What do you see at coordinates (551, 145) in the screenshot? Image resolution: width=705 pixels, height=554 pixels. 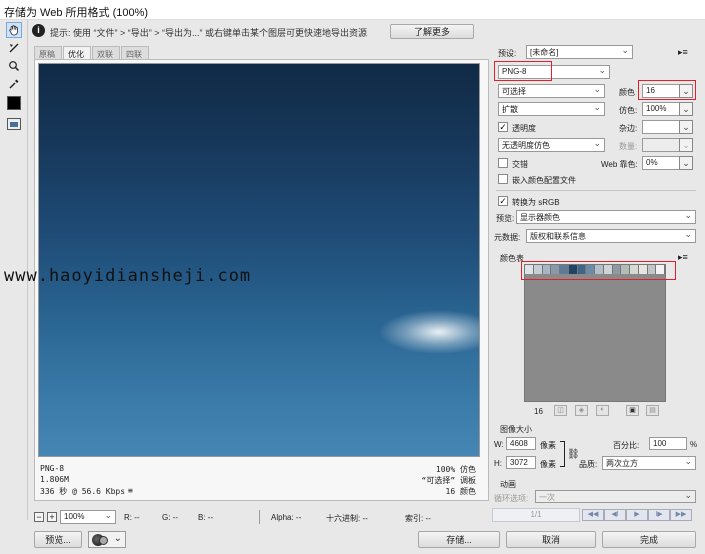 I see `transparency-dither-select: 无透明度仿色` at bounding box center [551, 145].